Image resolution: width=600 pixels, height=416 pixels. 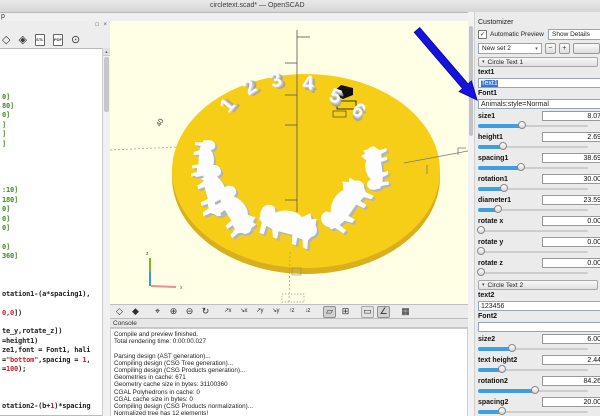 What do you see at coordinates (106, 84) in the screenshot?
I see `scrollbar-thumb` at bounding box center [106, 84].